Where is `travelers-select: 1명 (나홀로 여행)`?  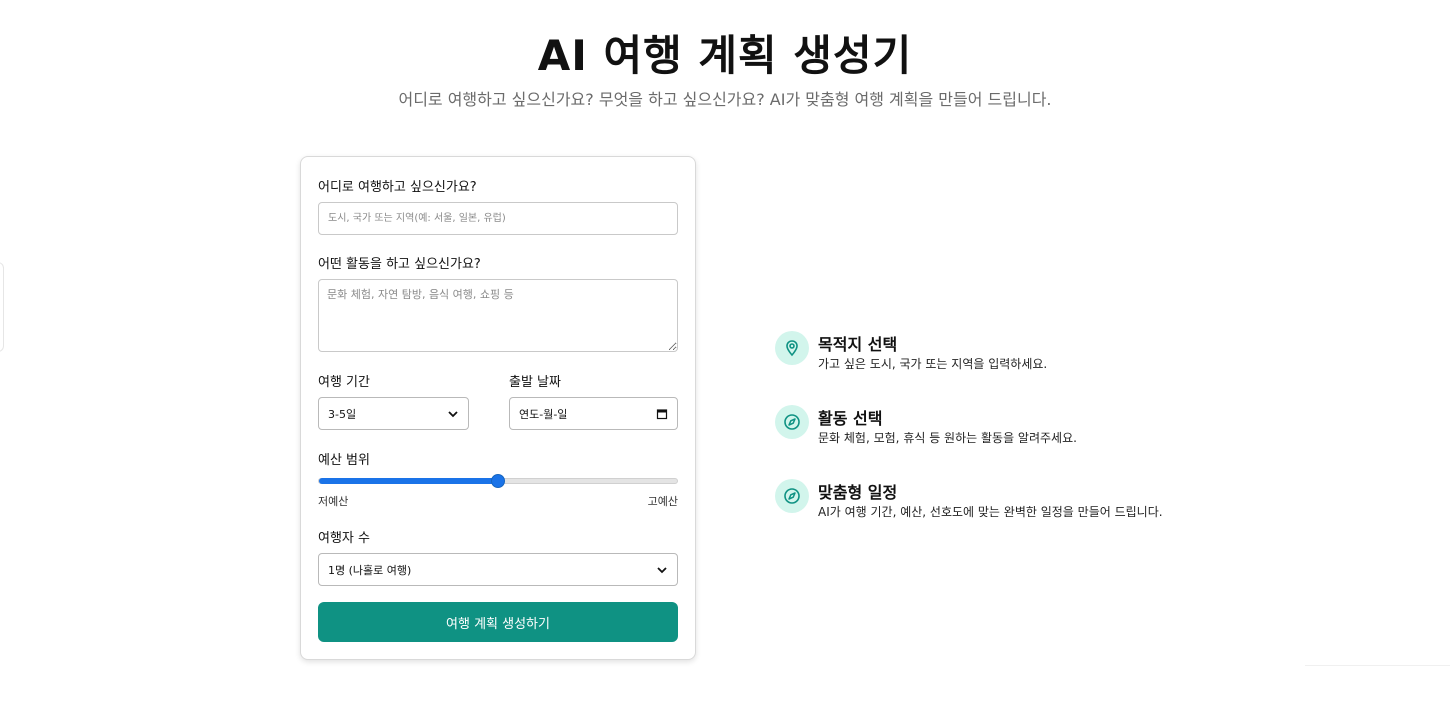 travelers-select: 1명 (나홀로 여행) is located at coordinates (498, 569).